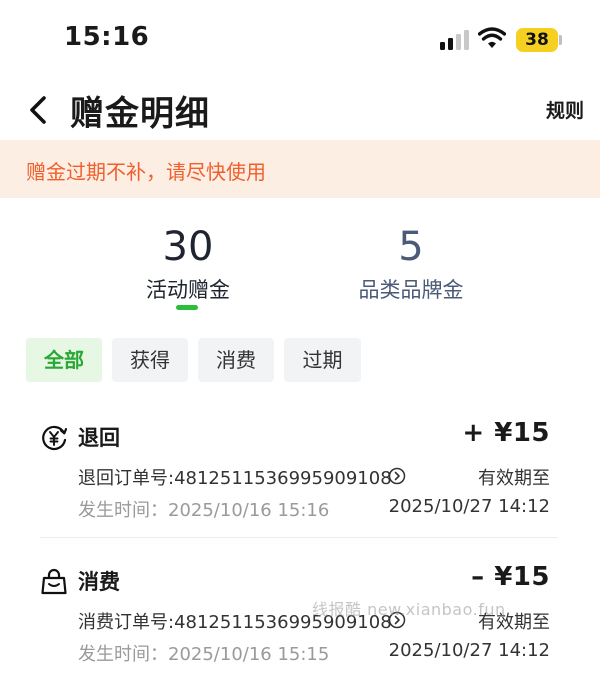 Image resolution: width=600 pixels, height=686 pixels. Describe the element at coordinates (99, 582) in the screenshot. I see `record-type: 消费` at that location.